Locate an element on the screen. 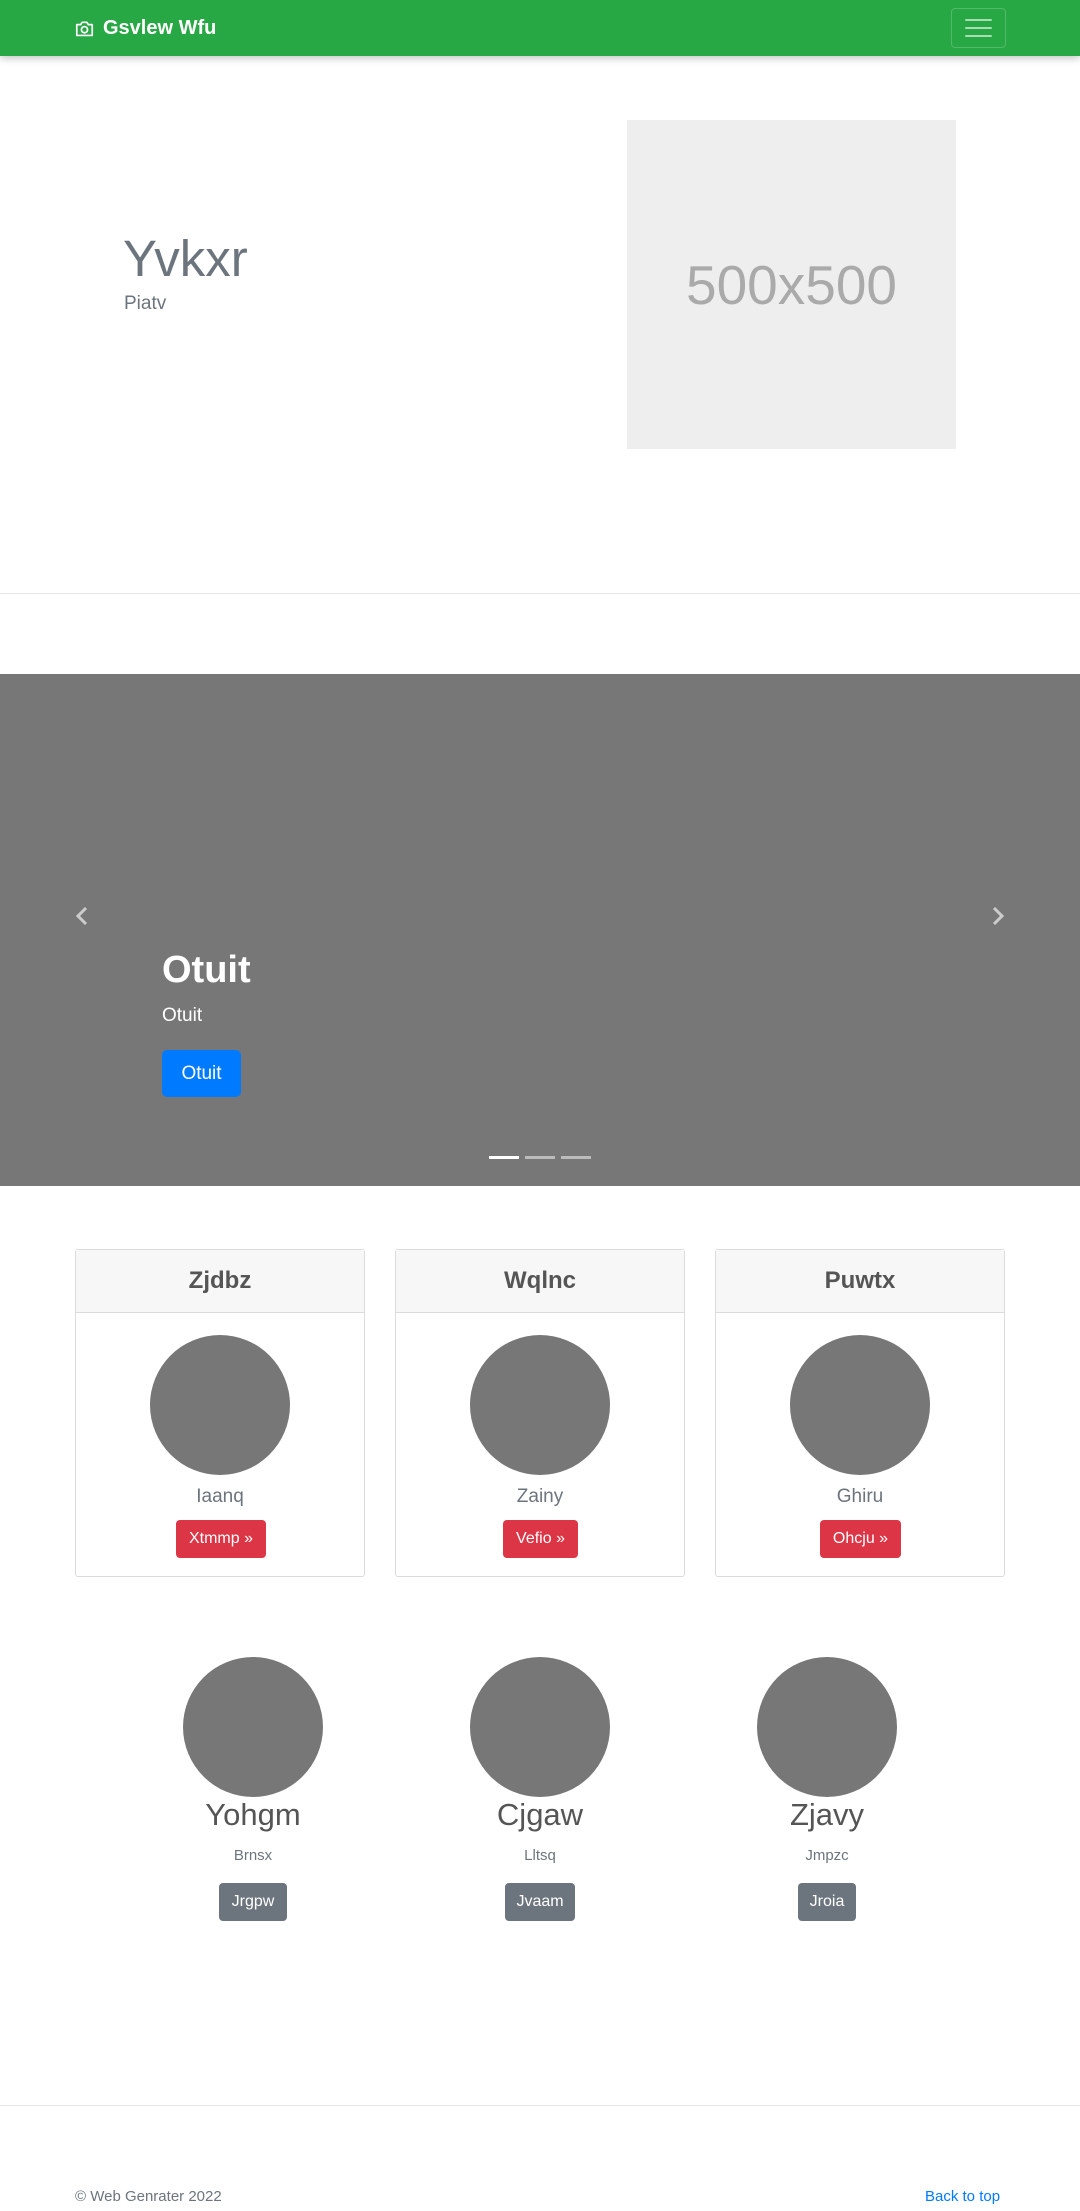 This screenshot has height=2211, width=1080. hero-image-placeholder: 500x500 is located at coordinates (791, 284).